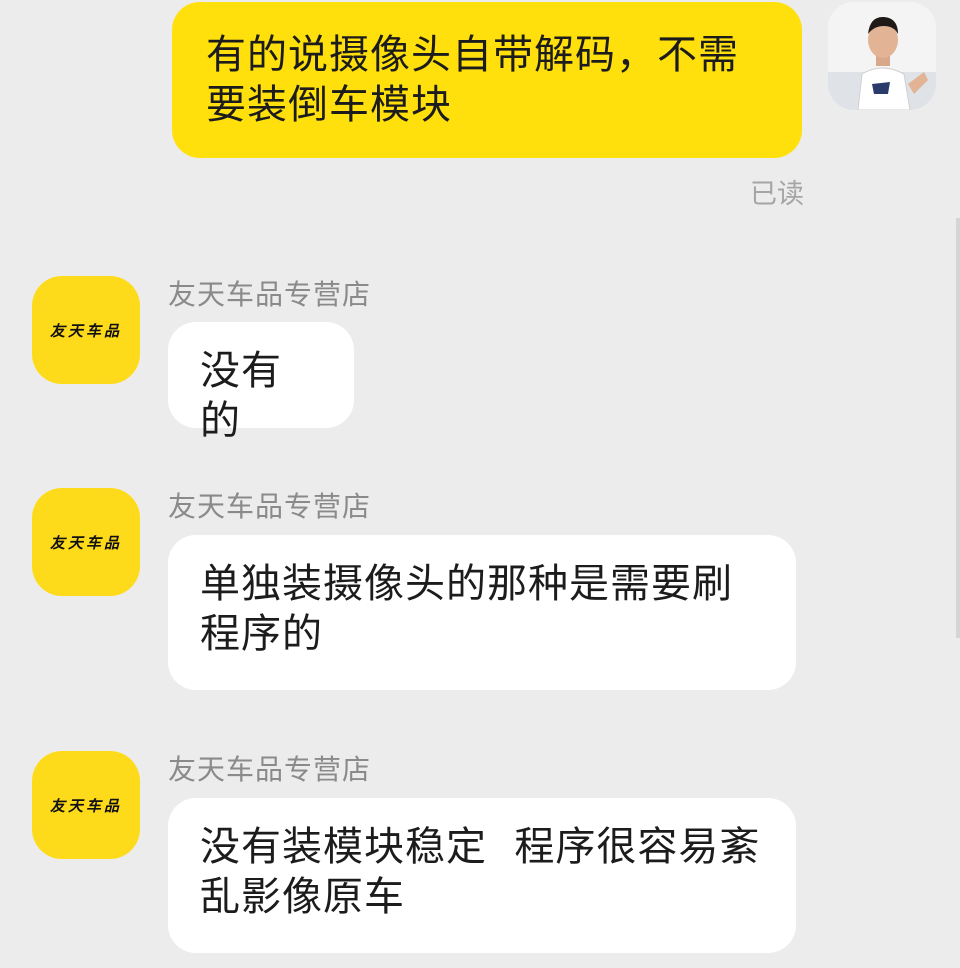 The image size is (960, 968). I want to click on user-avatar, so click(882, 56).